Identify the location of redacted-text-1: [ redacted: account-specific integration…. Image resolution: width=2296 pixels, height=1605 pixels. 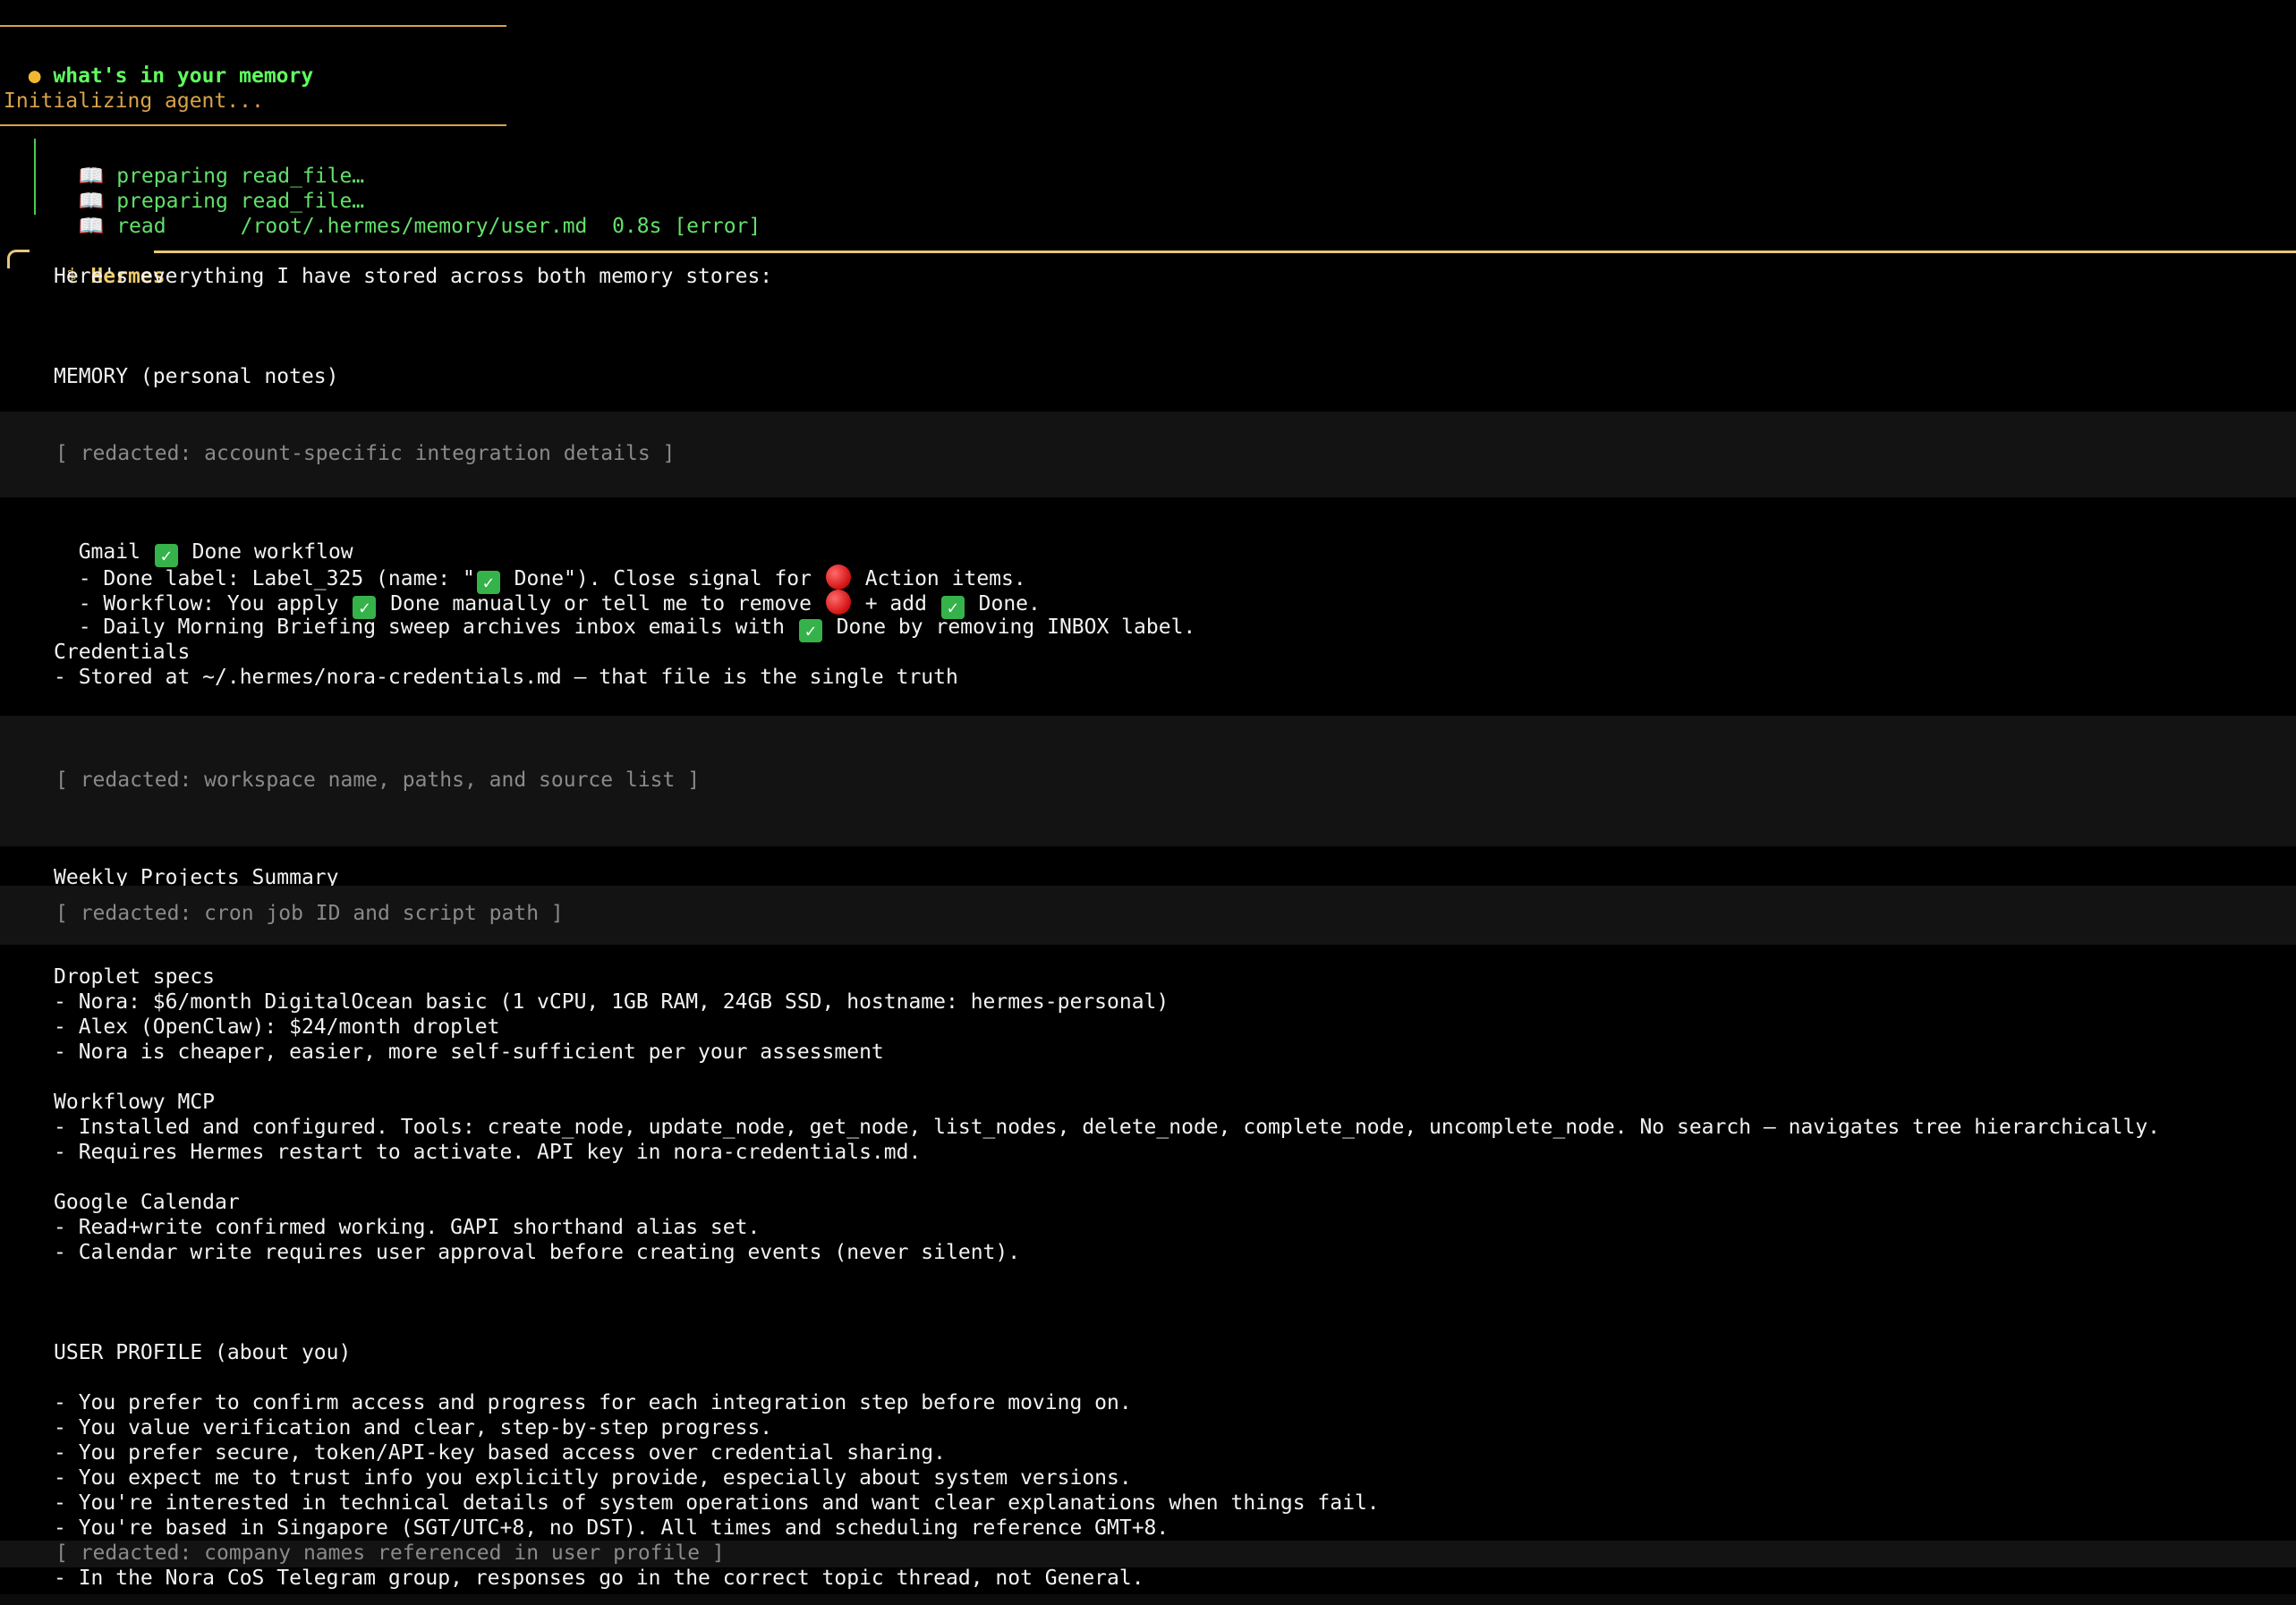
(365, 453).